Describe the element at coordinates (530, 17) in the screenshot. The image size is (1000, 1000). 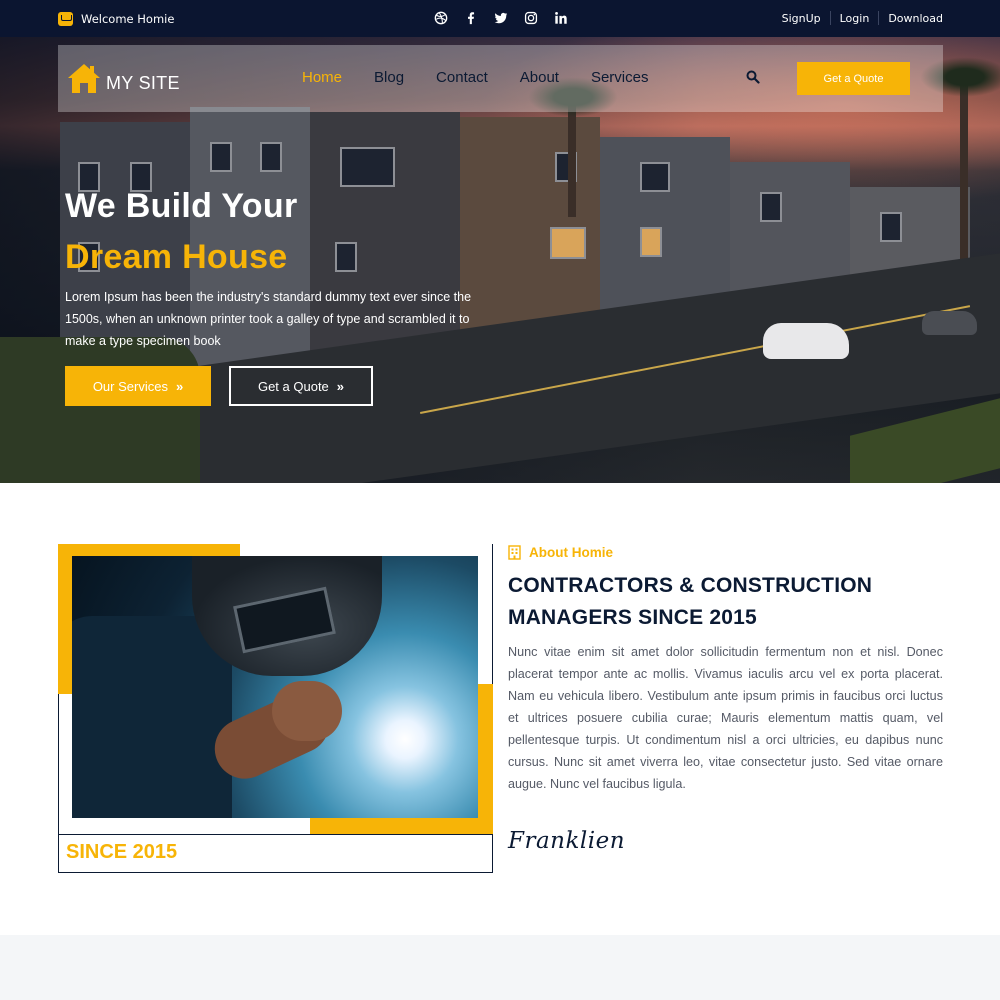
I see `instagram-icon` at that location.